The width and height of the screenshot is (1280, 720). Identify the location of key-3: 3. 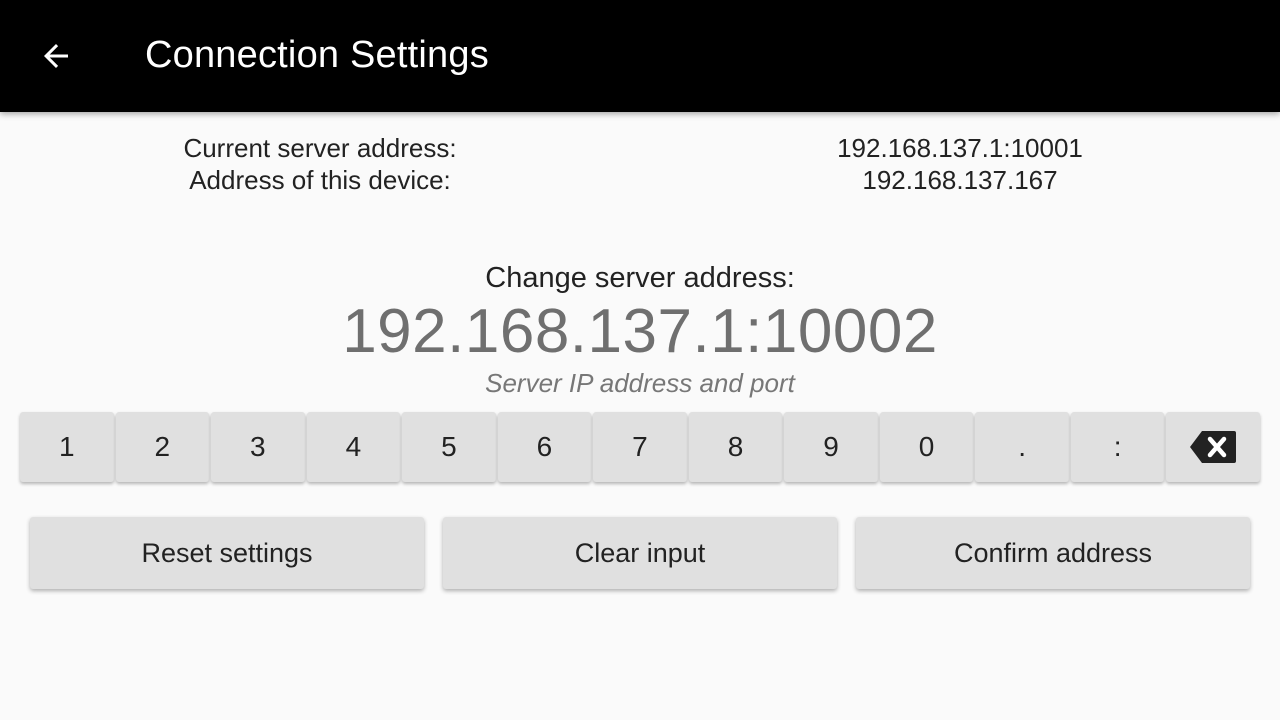
(258, 447).